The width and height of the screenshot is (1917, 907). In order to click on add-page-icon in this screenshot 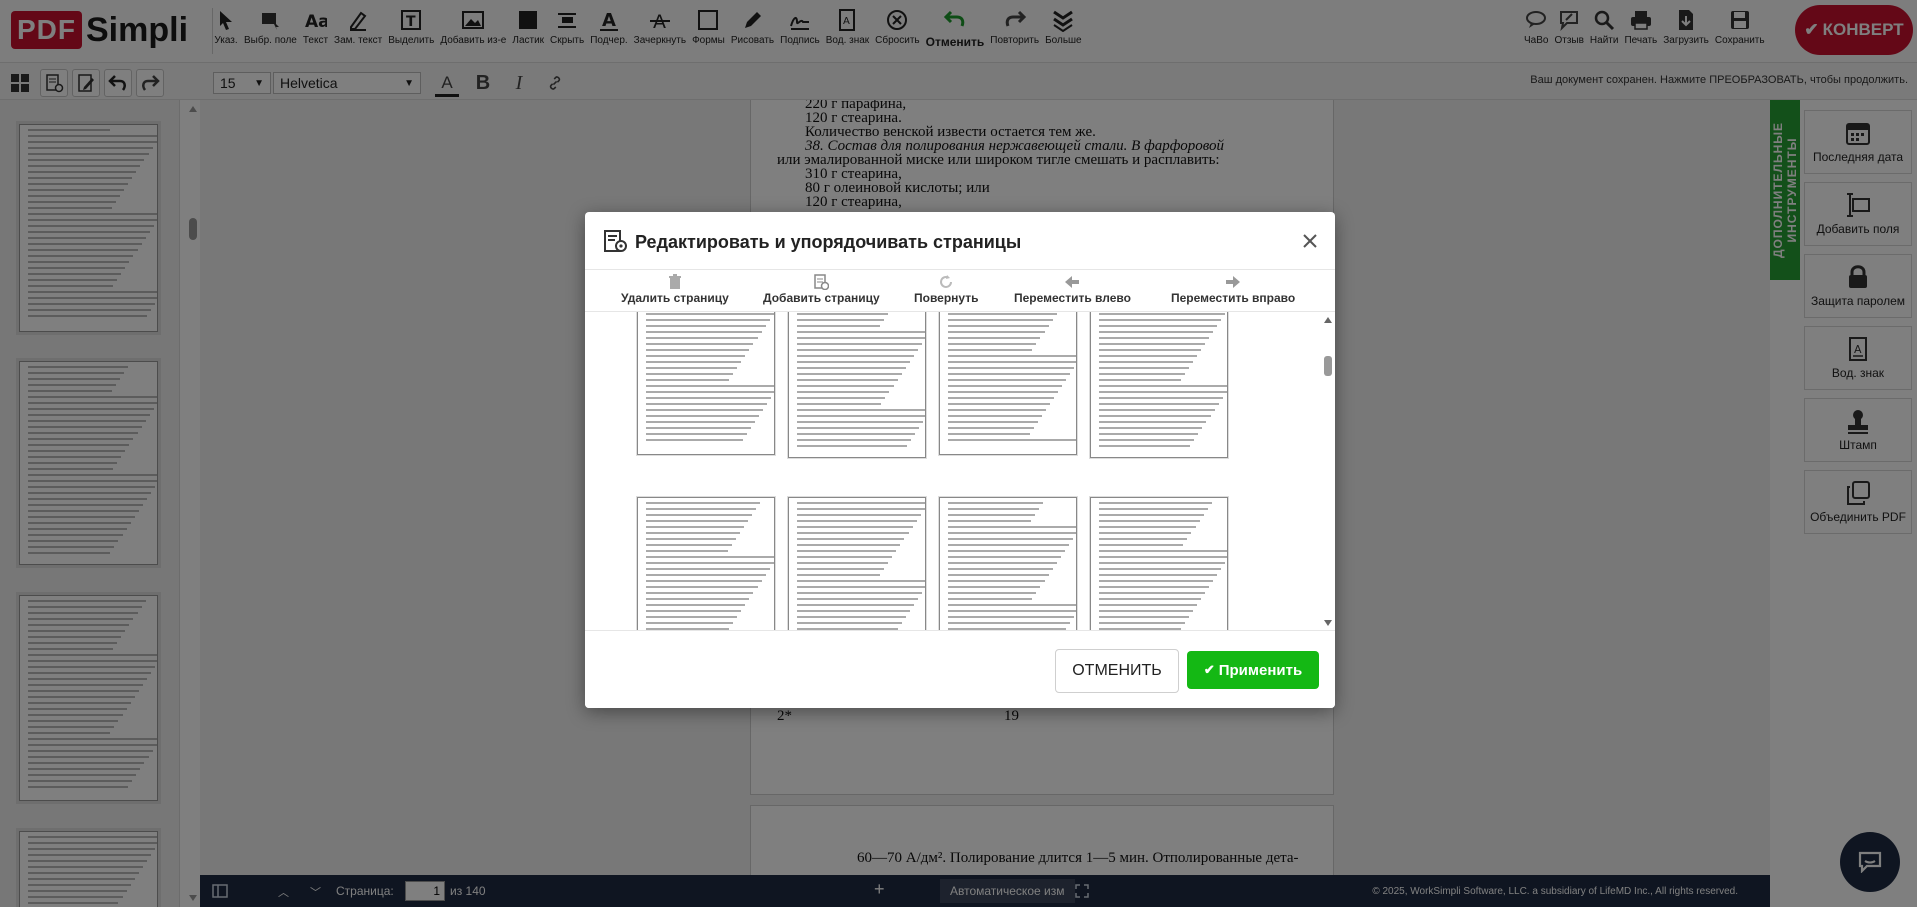, I will do `click(822, 282)`.